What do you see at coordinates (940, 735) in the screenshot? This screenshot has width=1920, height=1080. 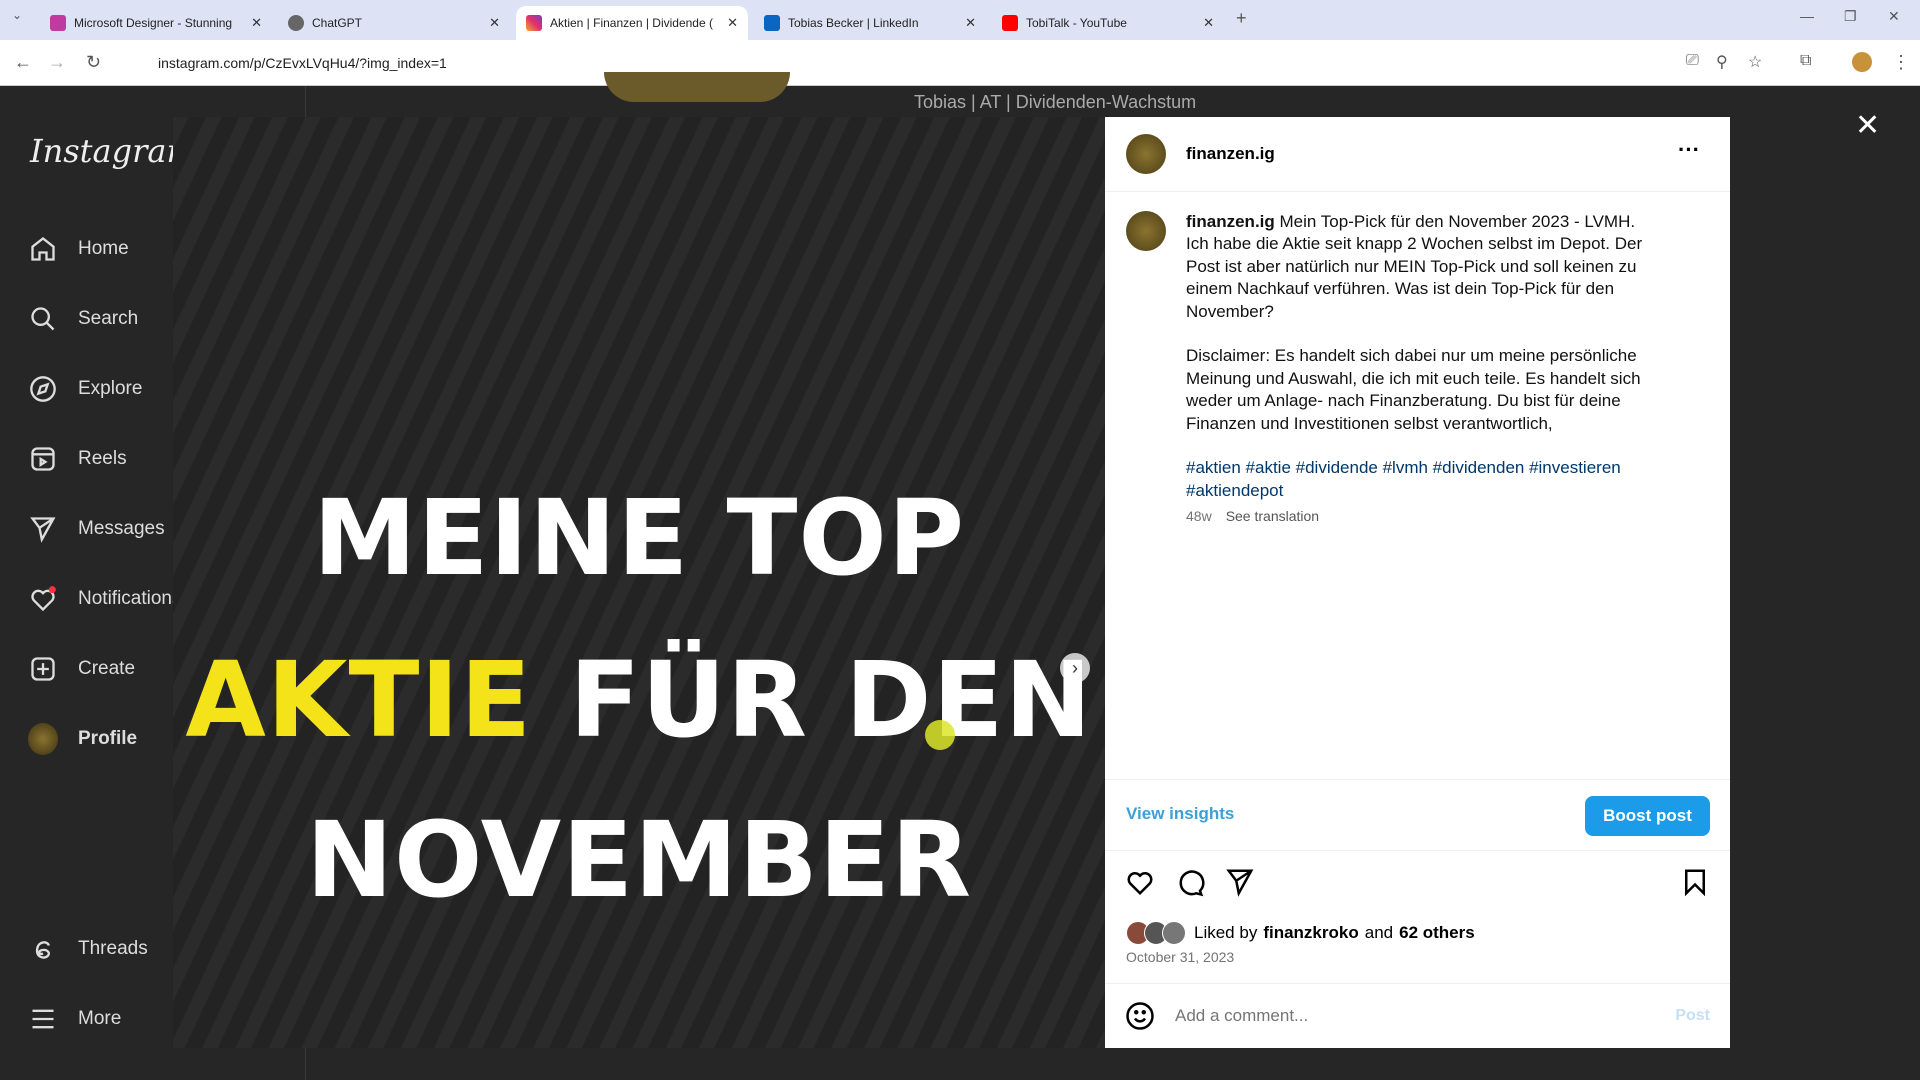 I see `mouse-cursor-highlight` at bounding box center [940, 735].